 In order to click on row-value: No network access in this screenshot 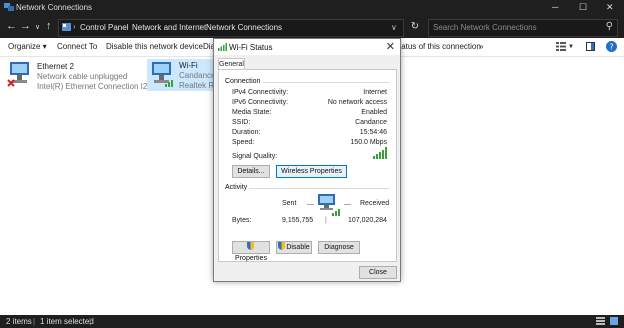, I will do `click(357, 102)`.